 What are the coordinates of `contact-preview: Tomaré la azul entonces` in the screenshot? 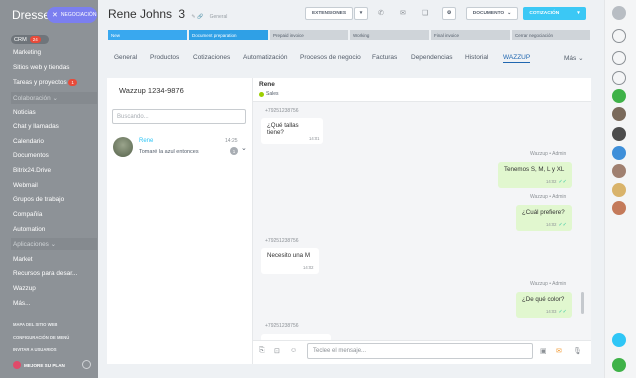 It's located at (169, 152).